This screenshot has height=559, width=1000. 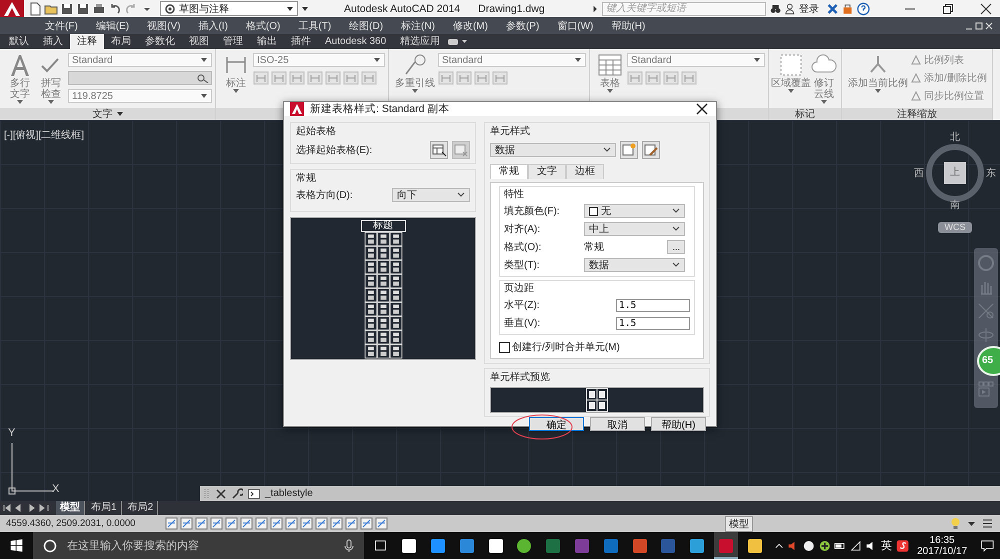 I want to click on axis-label: Y, so click(x=12, y=433).